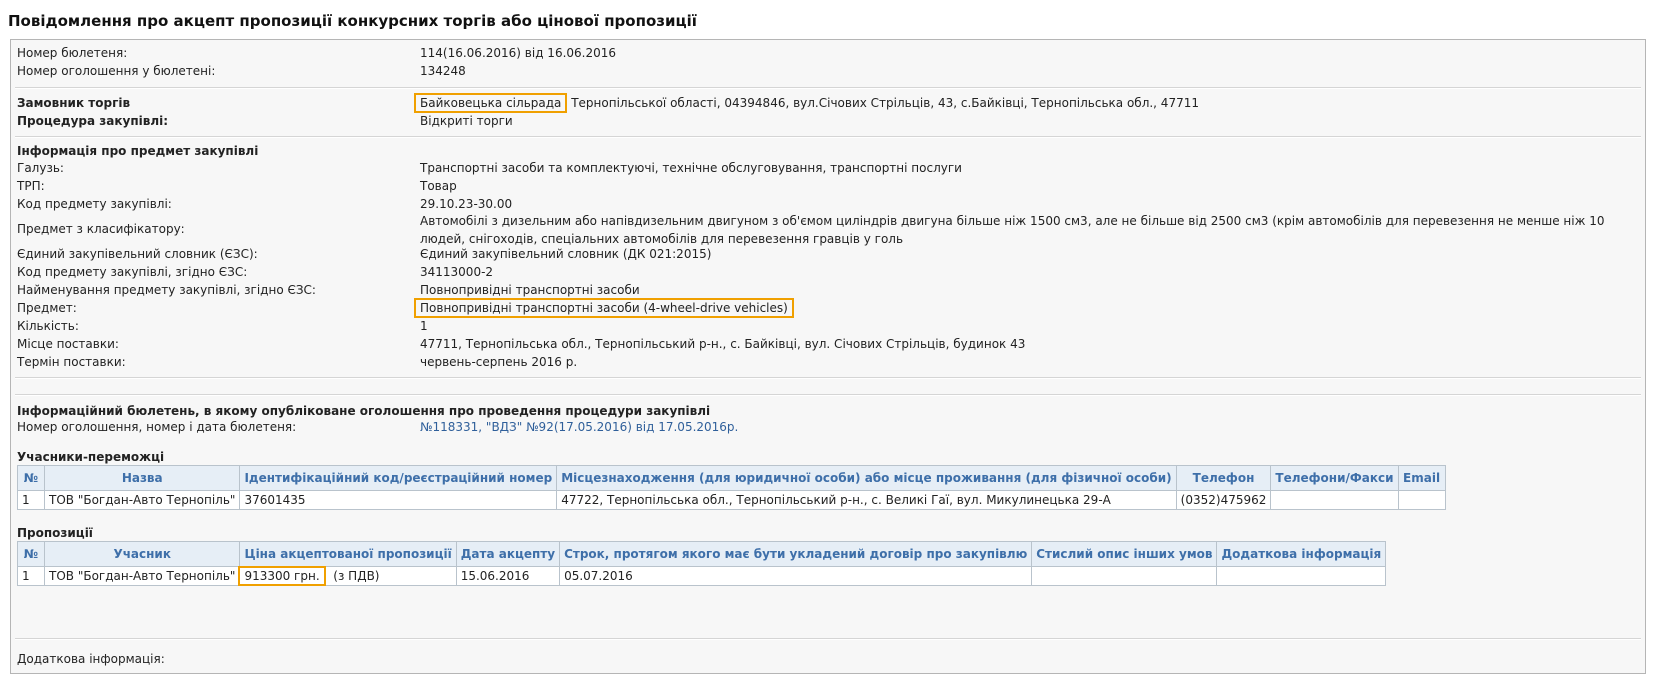  What do you see at coordinates (74, 103) in the screenshot?
I see `customer-label: Замовник торгів` at bounding box center [74, 103].